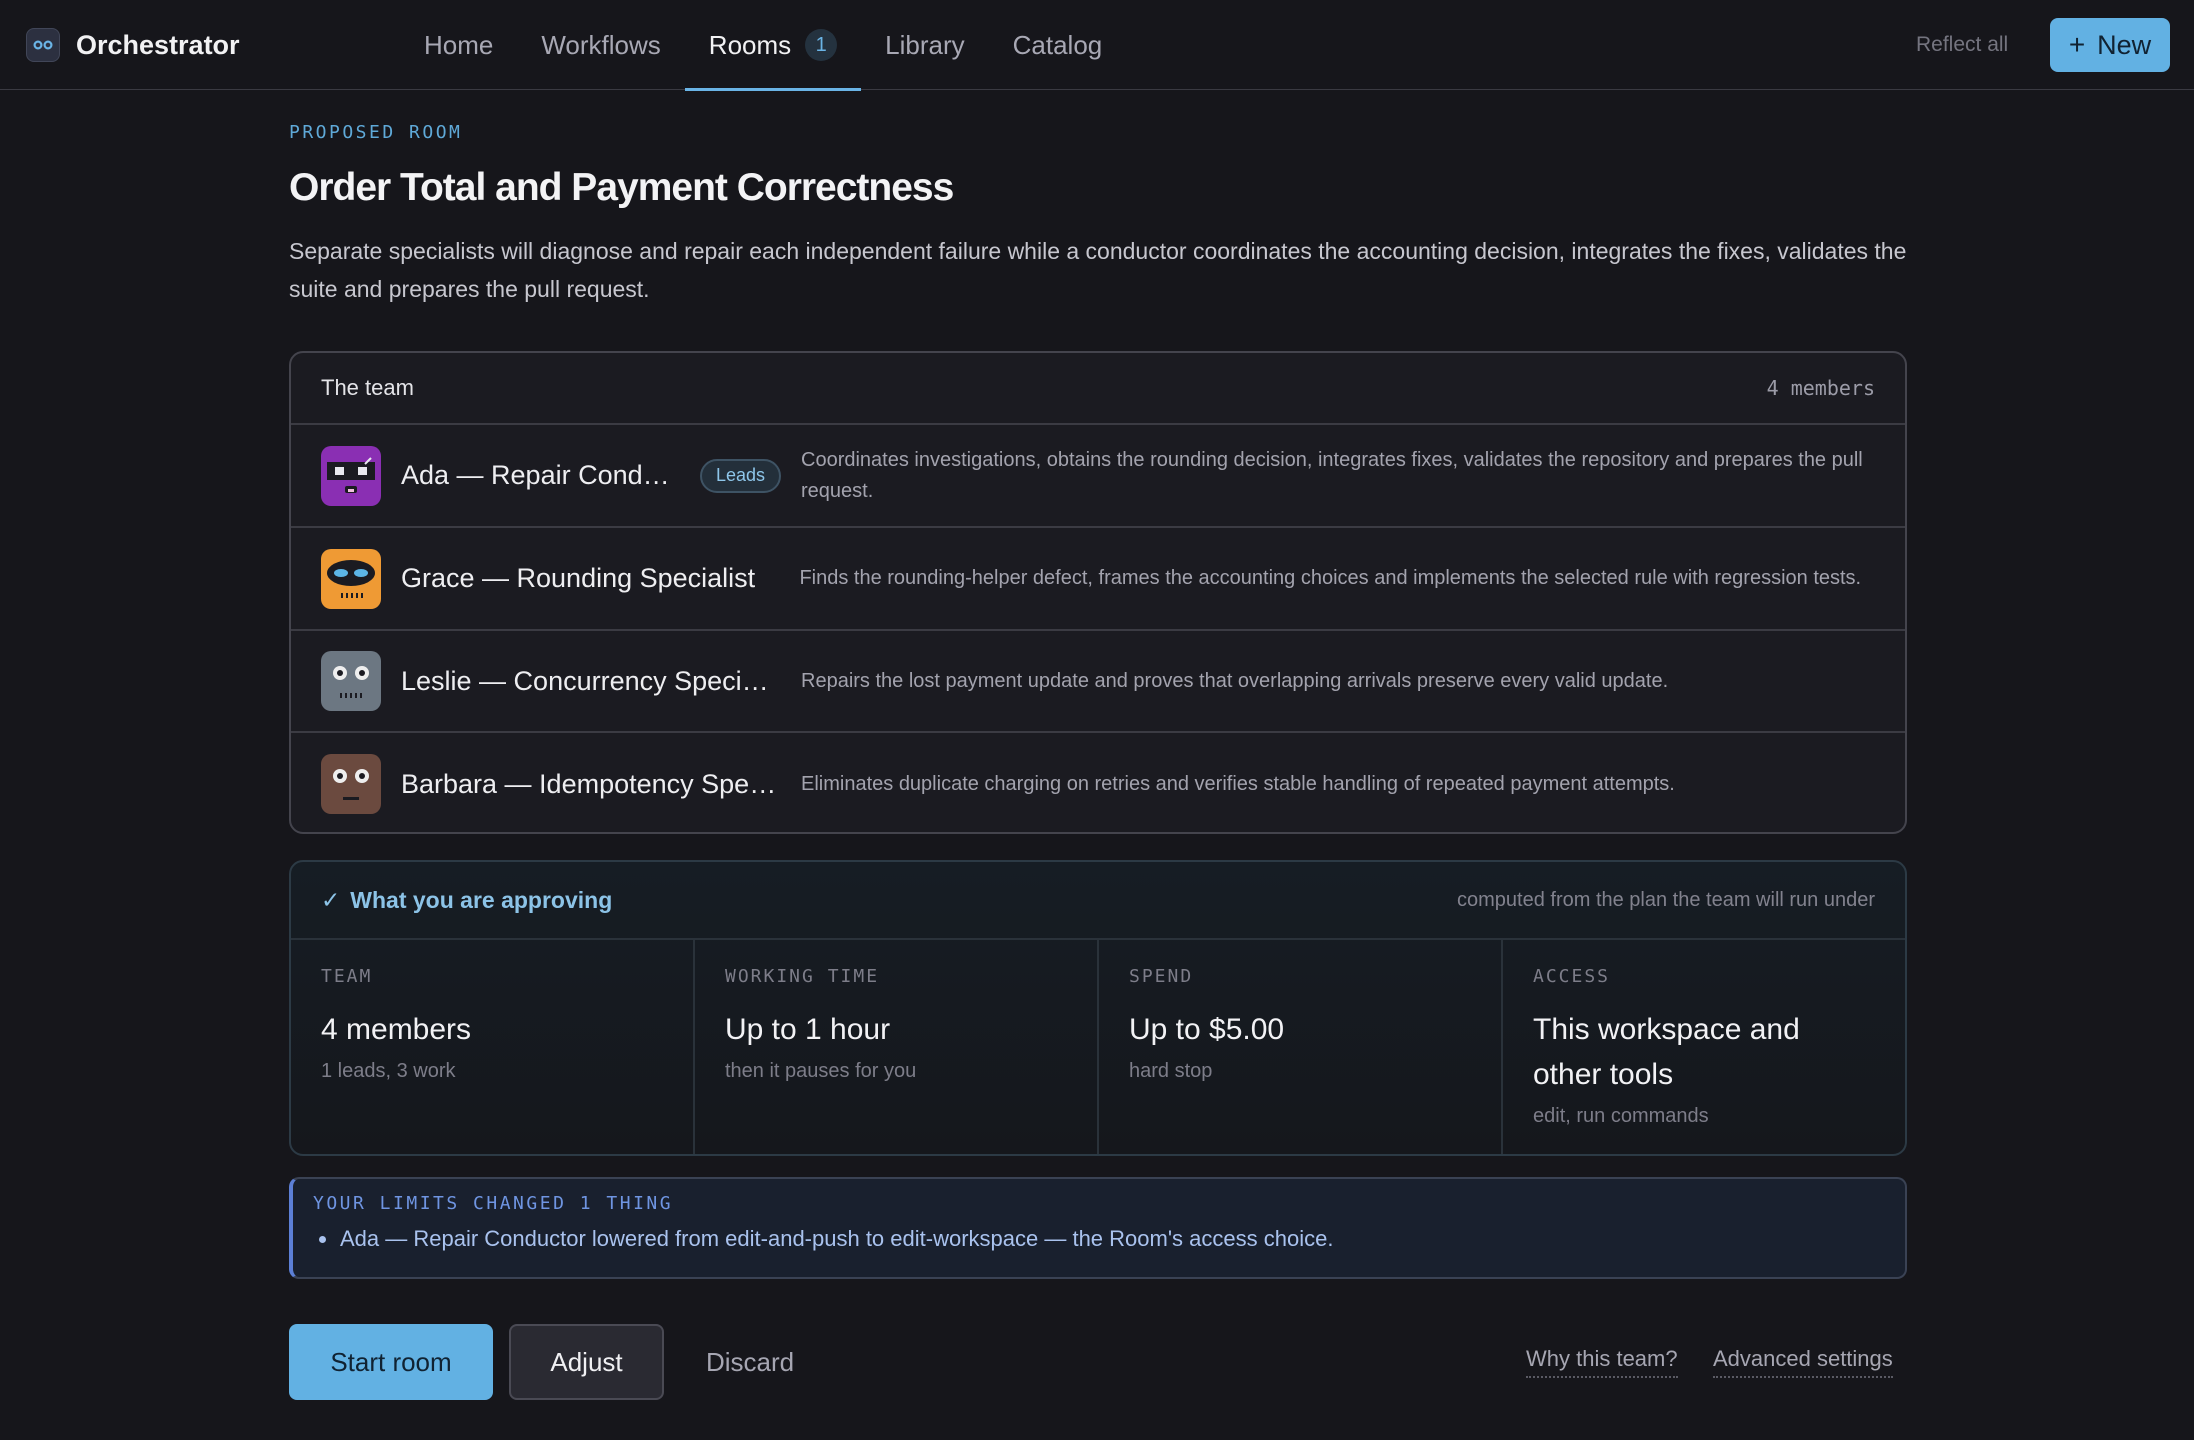 The image size is (2194, 1440). What do you see at coordinates (1301, 1047) in the screenshot?
I see `summary-cell-spend: SPEND Up to $5.00 hard stop` at bounding box center [1301, 1047].